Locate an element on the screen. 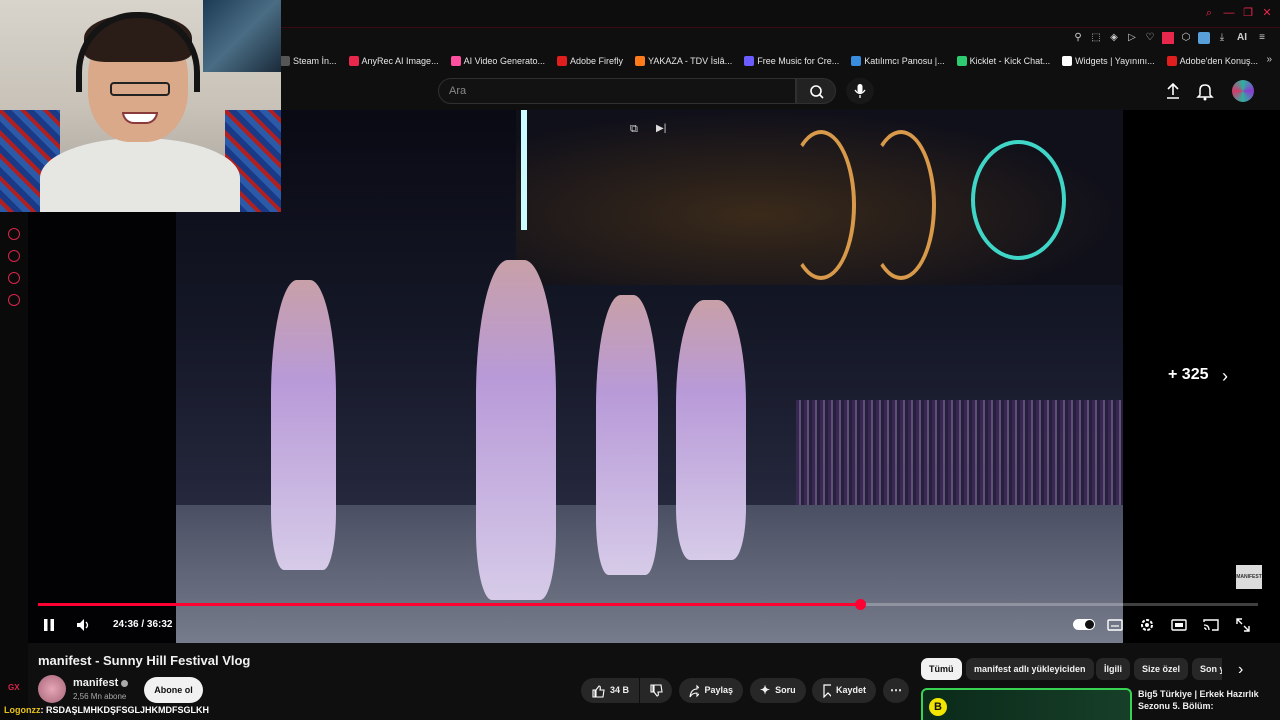  time-display: 24:36 / 36:32 is located at coordinates (143, 624).